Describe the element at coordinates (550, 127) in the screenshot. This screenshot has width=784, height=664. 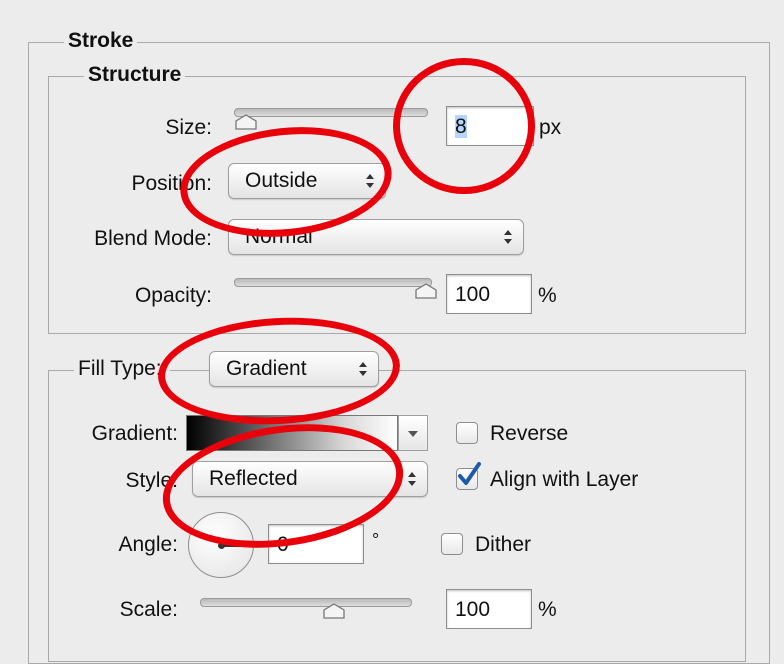
I see `size-unit: px` at that location.